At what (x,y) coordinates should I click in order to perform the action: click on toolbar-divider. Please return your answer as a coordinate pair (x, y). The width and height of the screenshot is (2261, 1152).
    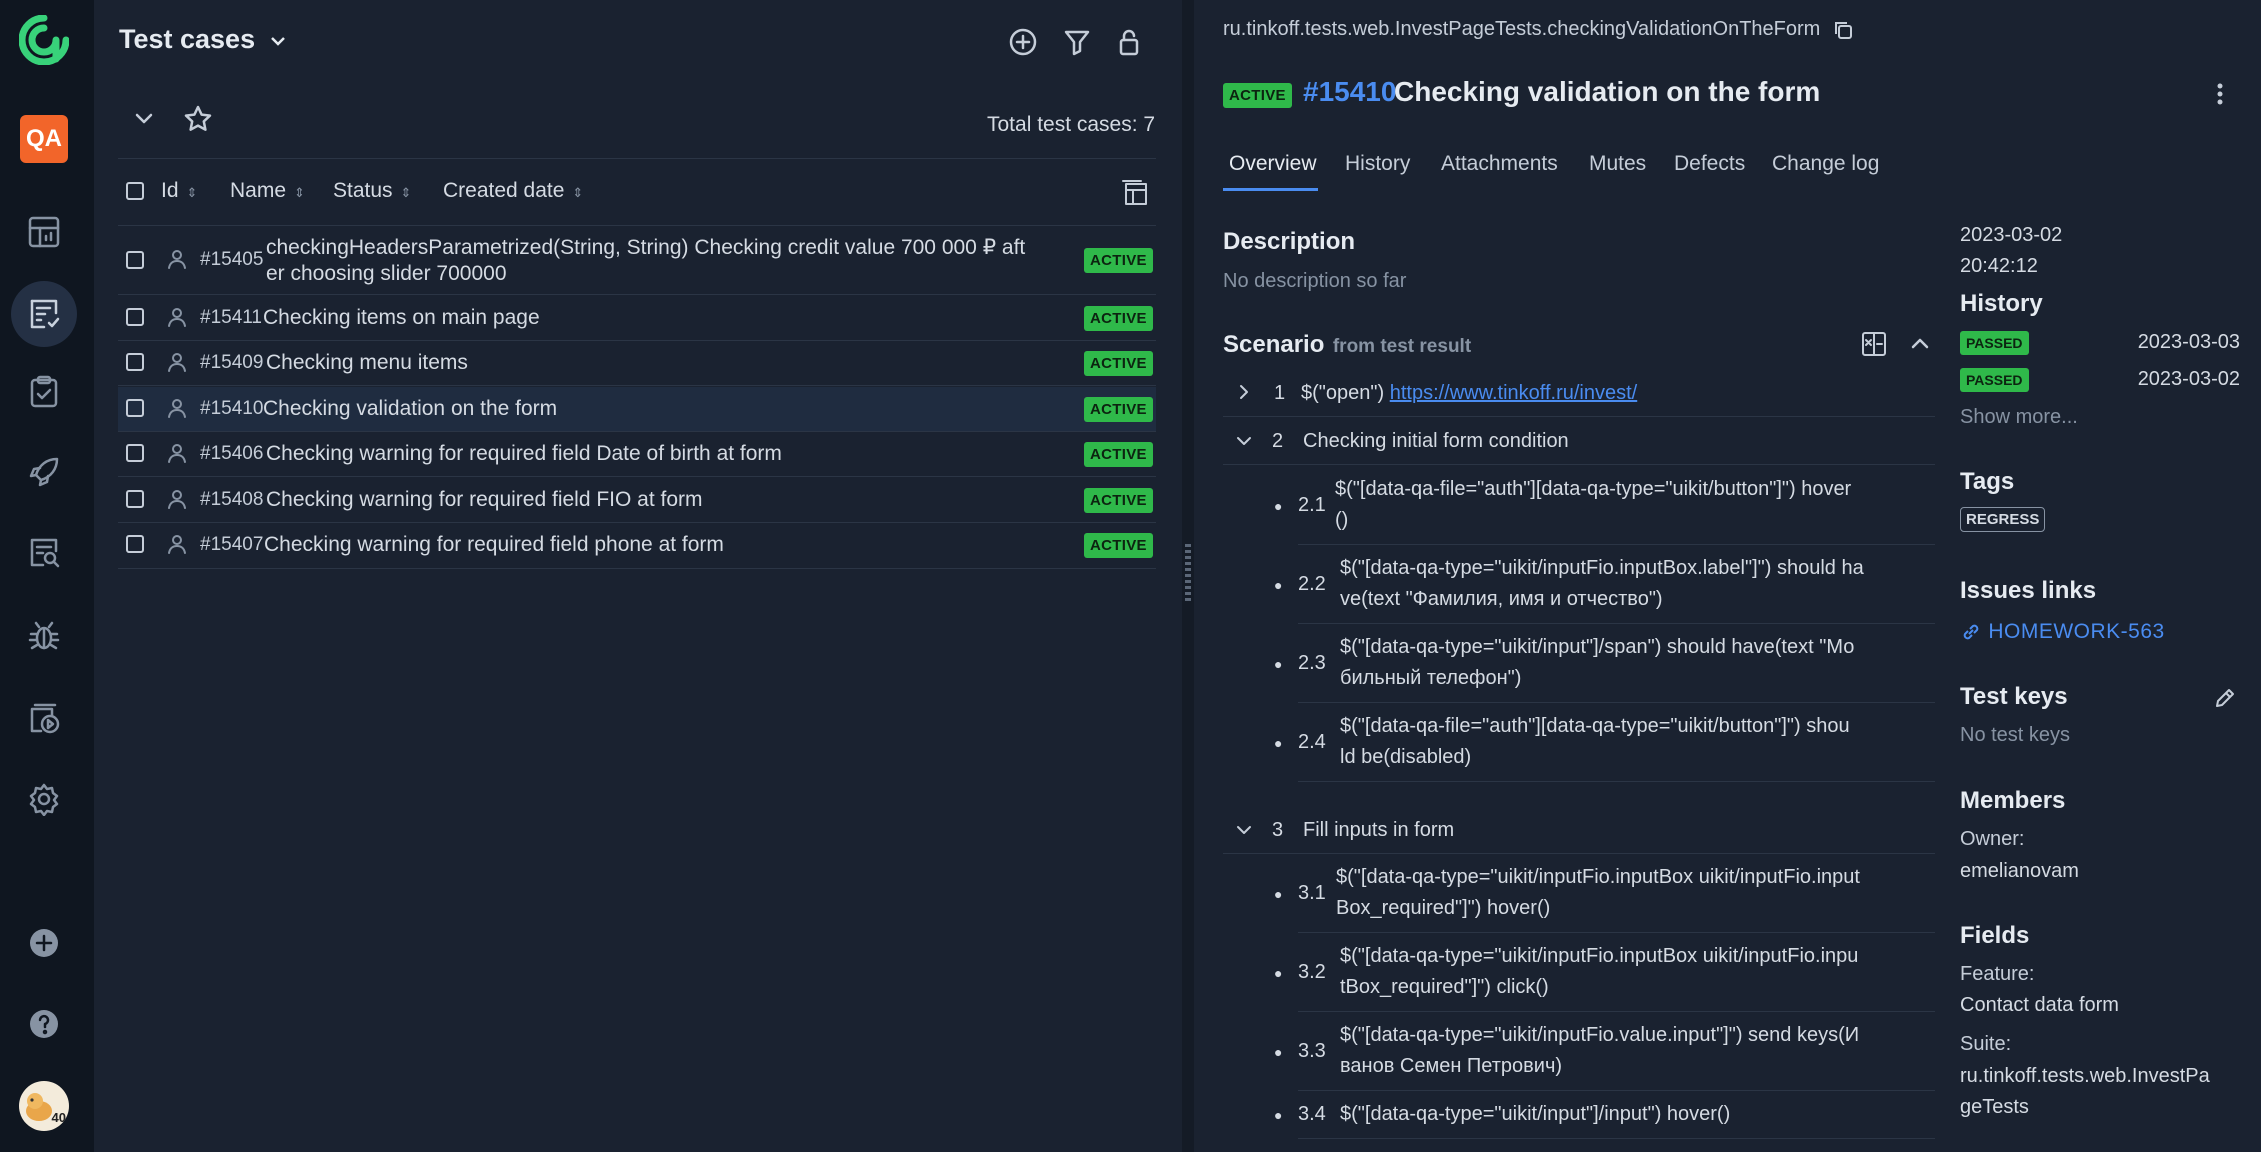
    Looking at the image, I should click on (637, 158).